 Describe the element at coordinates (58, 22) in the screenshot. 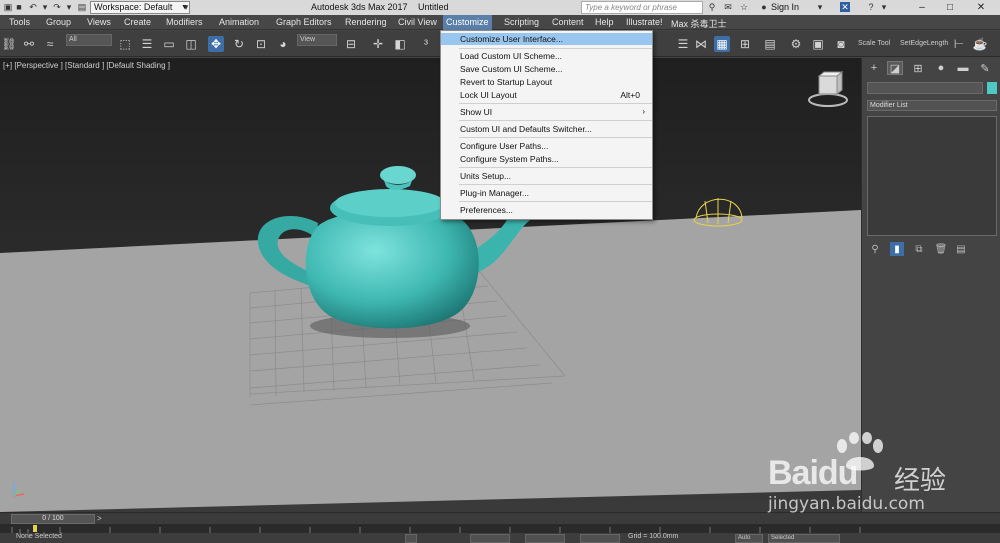

I see `menu-group: Group` at that location.